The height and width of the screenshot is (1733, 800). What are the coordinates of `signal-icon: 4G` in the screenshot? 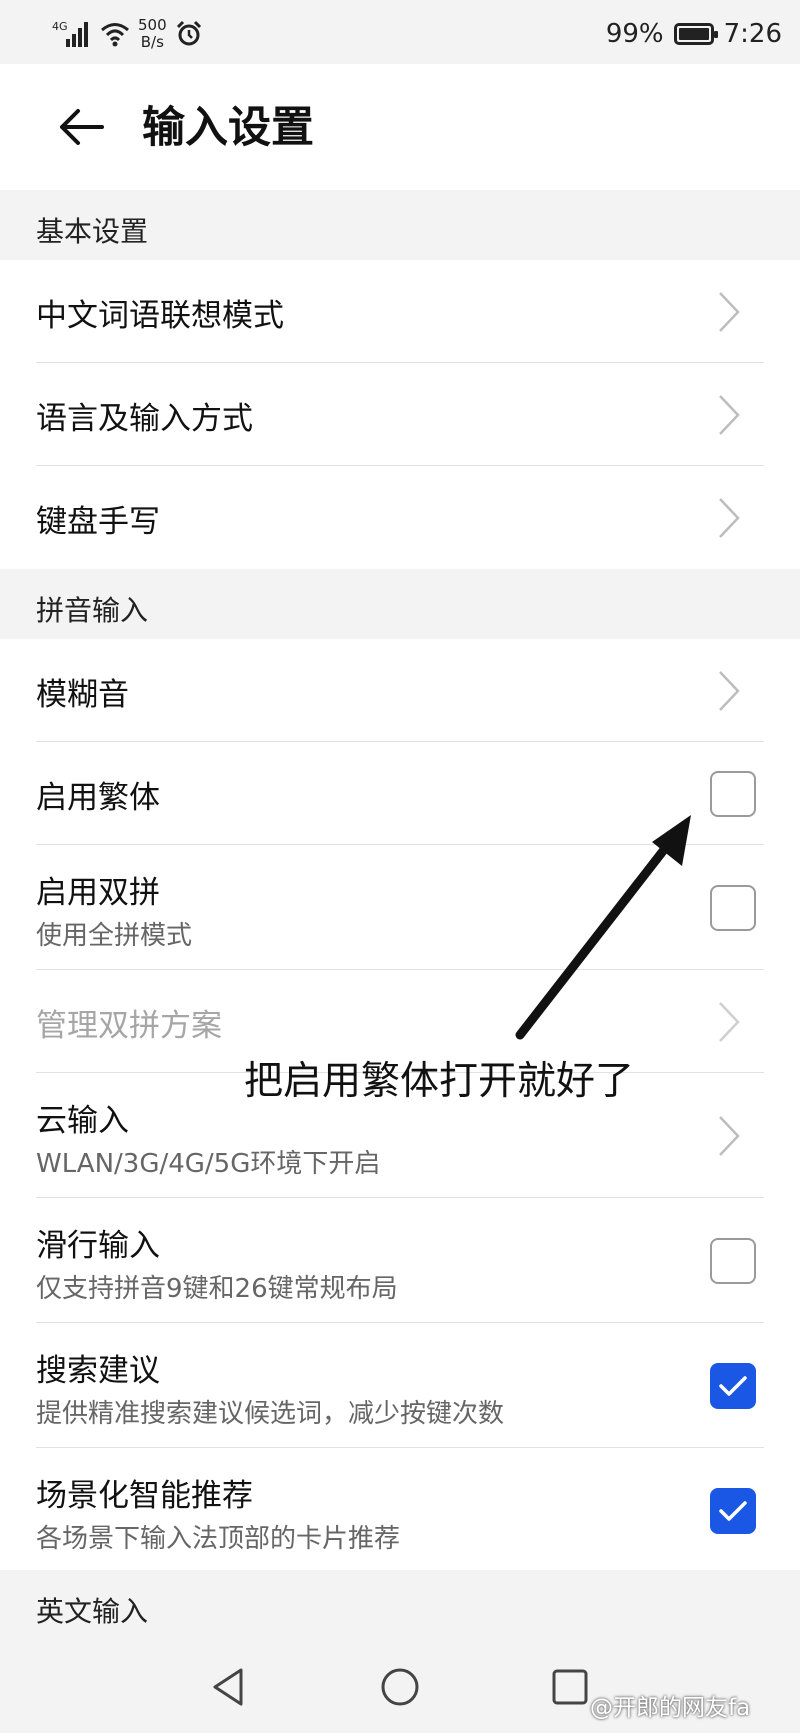 It's located at (70, 33).